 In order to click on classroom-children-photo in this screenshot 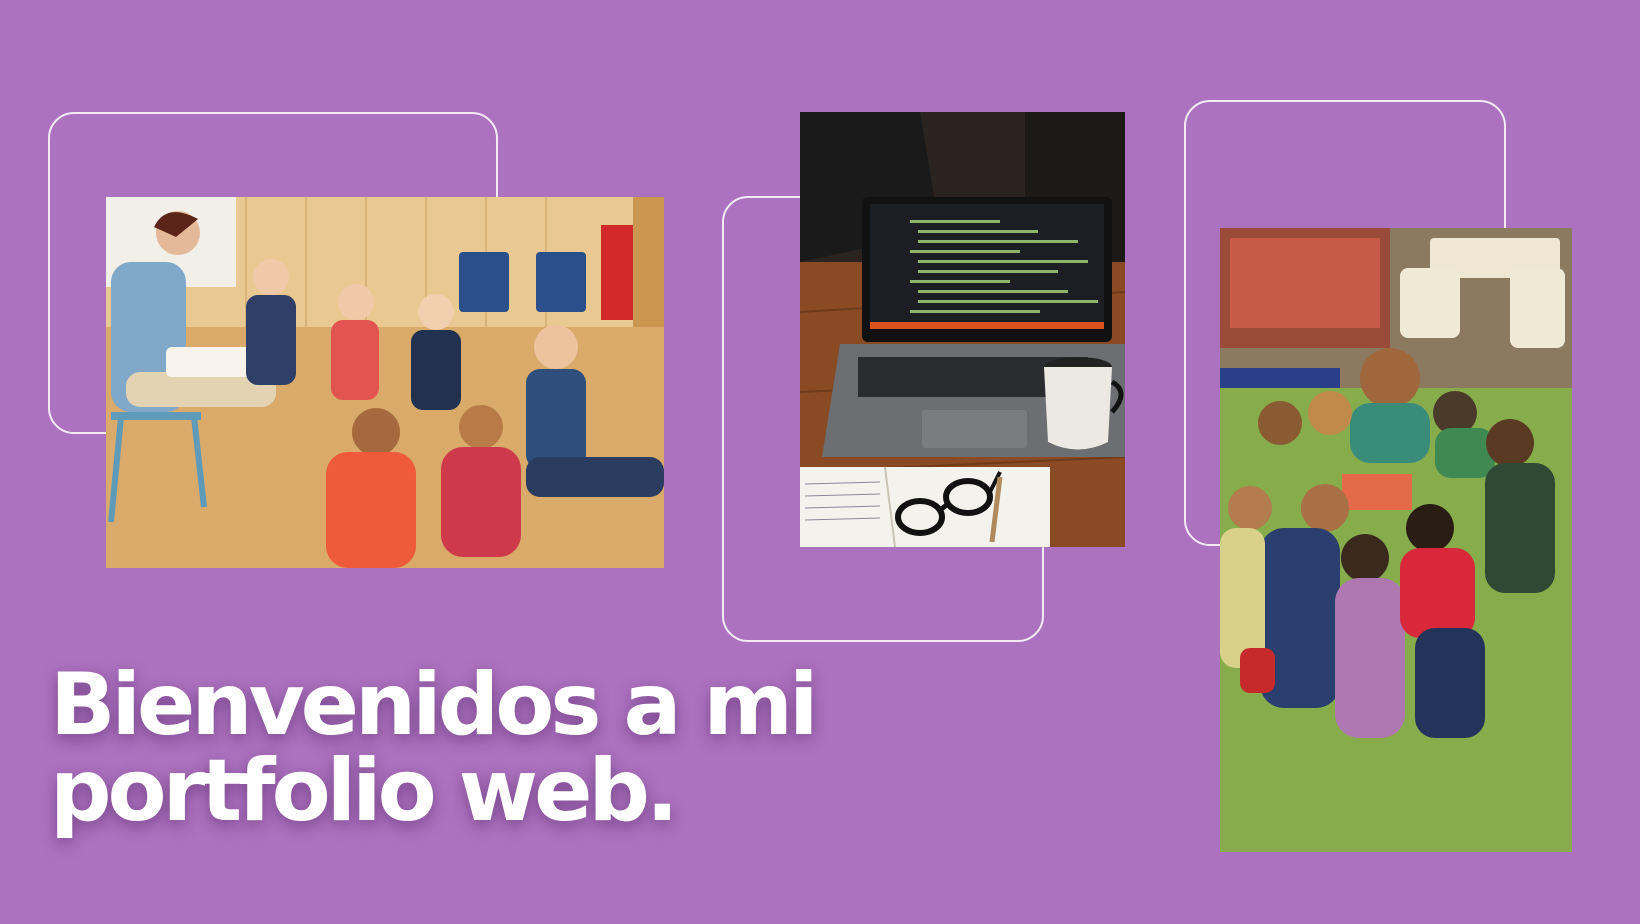, I will do `click(385, 382)`.